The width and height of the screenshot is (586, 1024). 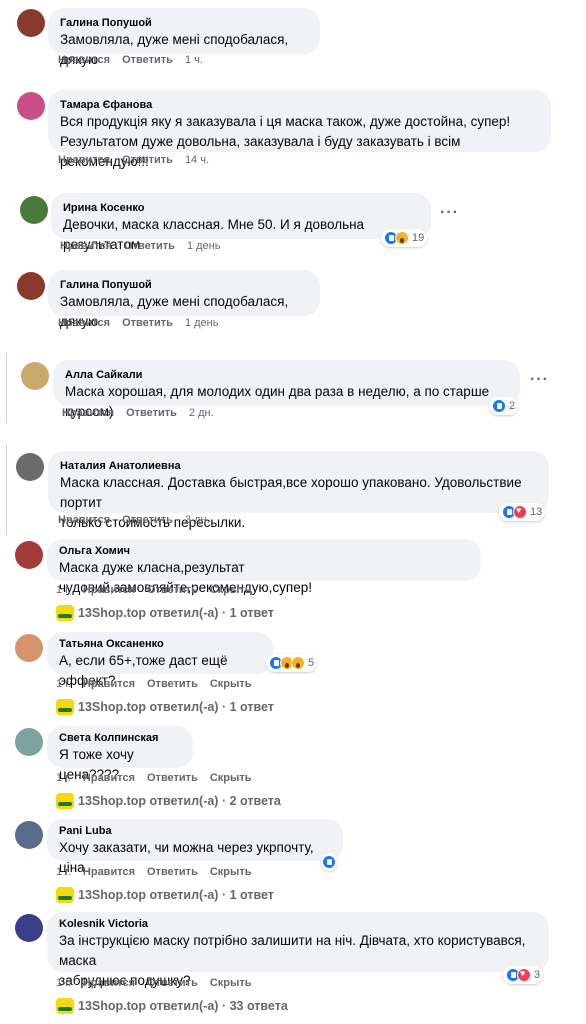 What do you see at coordinates (522, 512) in the screenshot?
I see `reactions-badge: 13` at bounding box center [522, 512].